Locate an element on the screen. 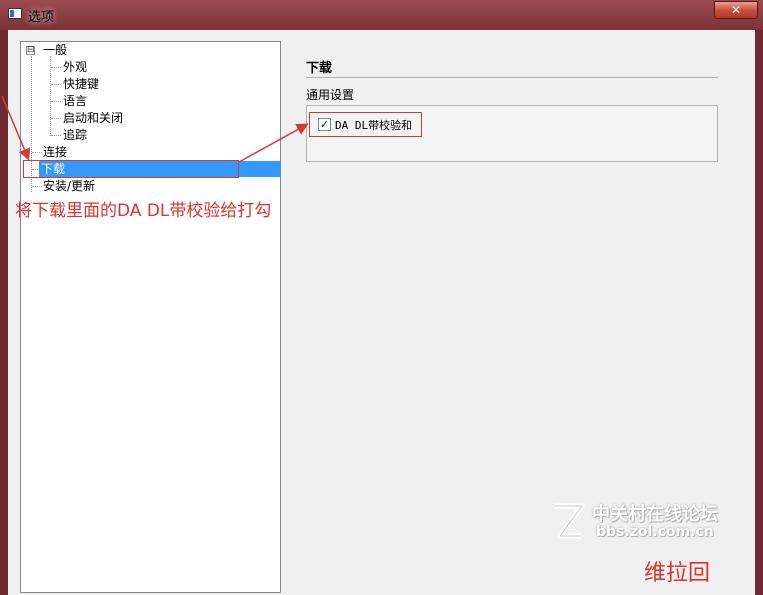 Image resolution: width=763 pixels, height=595 pixels. instruction-annotation: 将下载里面的DA DL带校验给打勾 is located at coordinates (143, 211).